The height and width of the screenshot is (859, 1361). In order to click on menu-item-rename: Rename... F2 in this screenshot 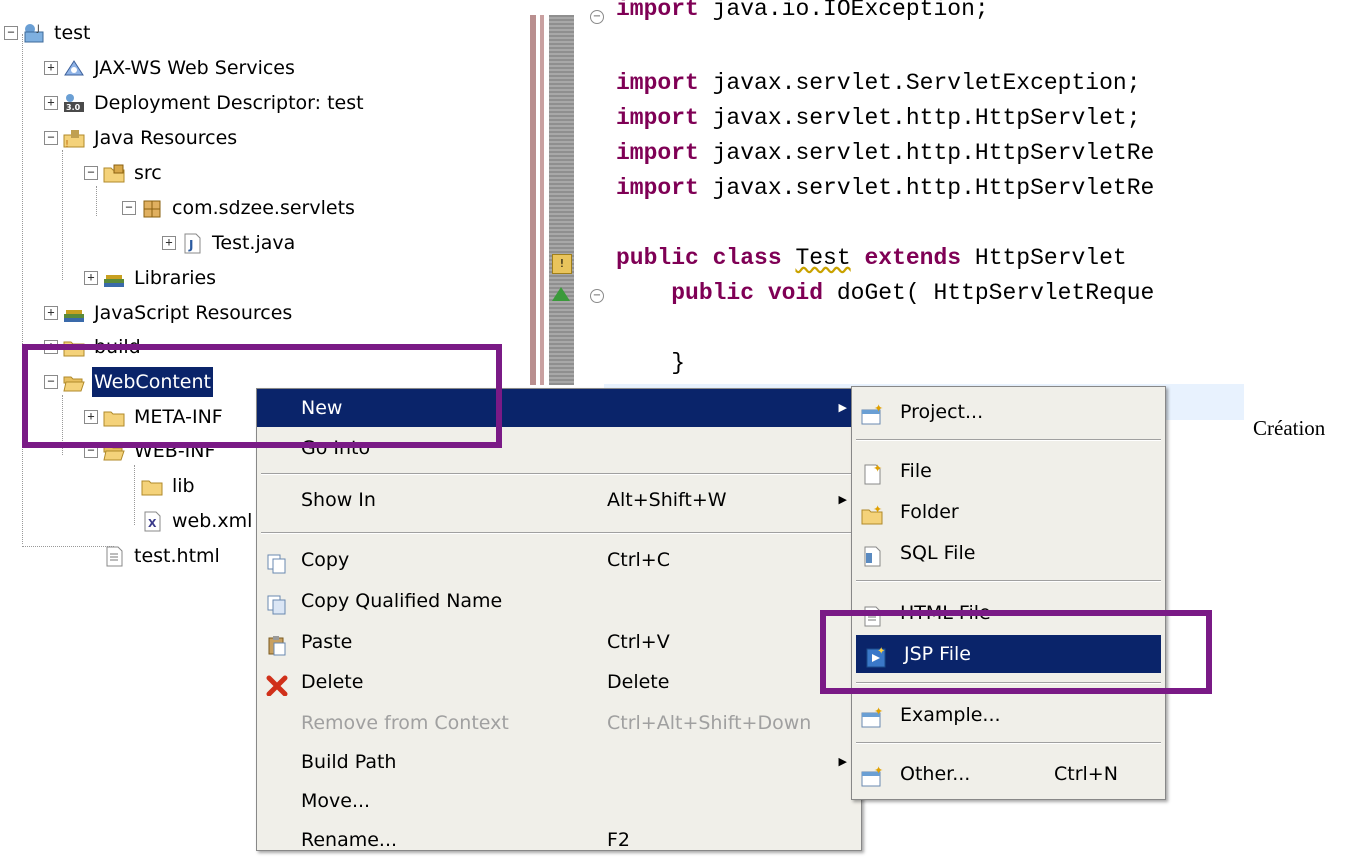, I will do `click(559, 840)`.